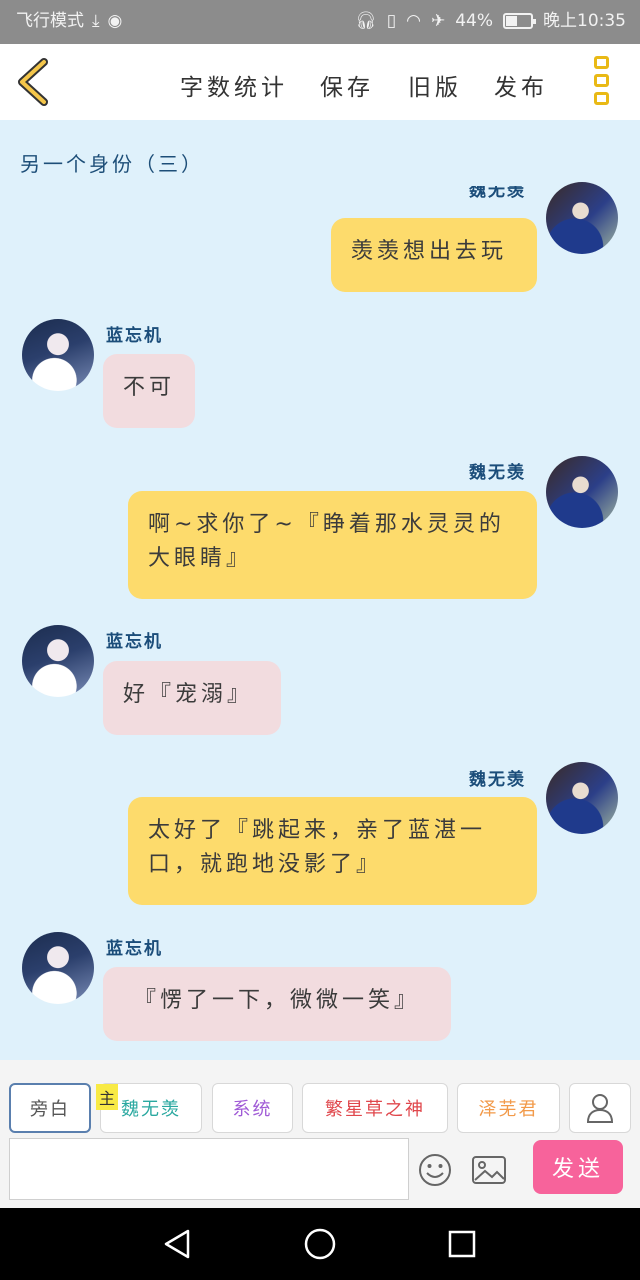  Describe the element at coordinates (332, 545) in the screenshot. I see `message-bubble: 啊~求你了~『睁着那水灵灵的大眼睛』` at that location.